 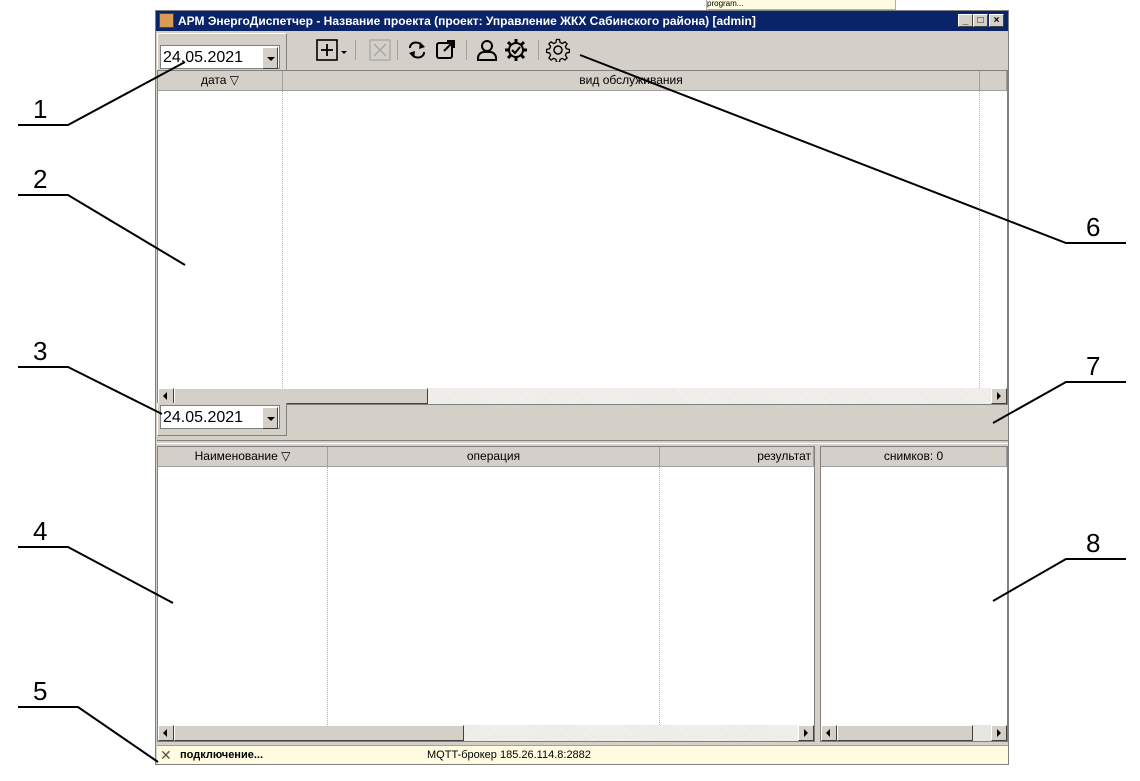 I want to click on callout-number-7: 7, so click(x=1093, y=366).